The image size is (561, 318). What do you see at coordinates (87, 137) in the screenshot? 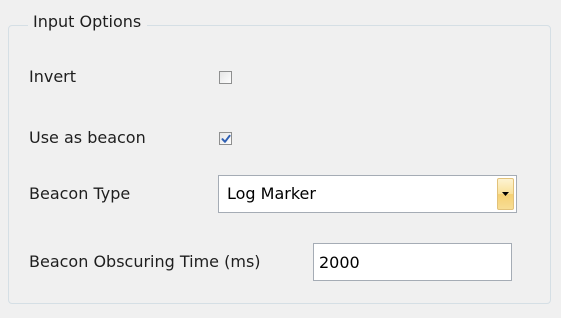
I see `use-as-beacon-label: Use as beacon` at bounding box center [87, 137].